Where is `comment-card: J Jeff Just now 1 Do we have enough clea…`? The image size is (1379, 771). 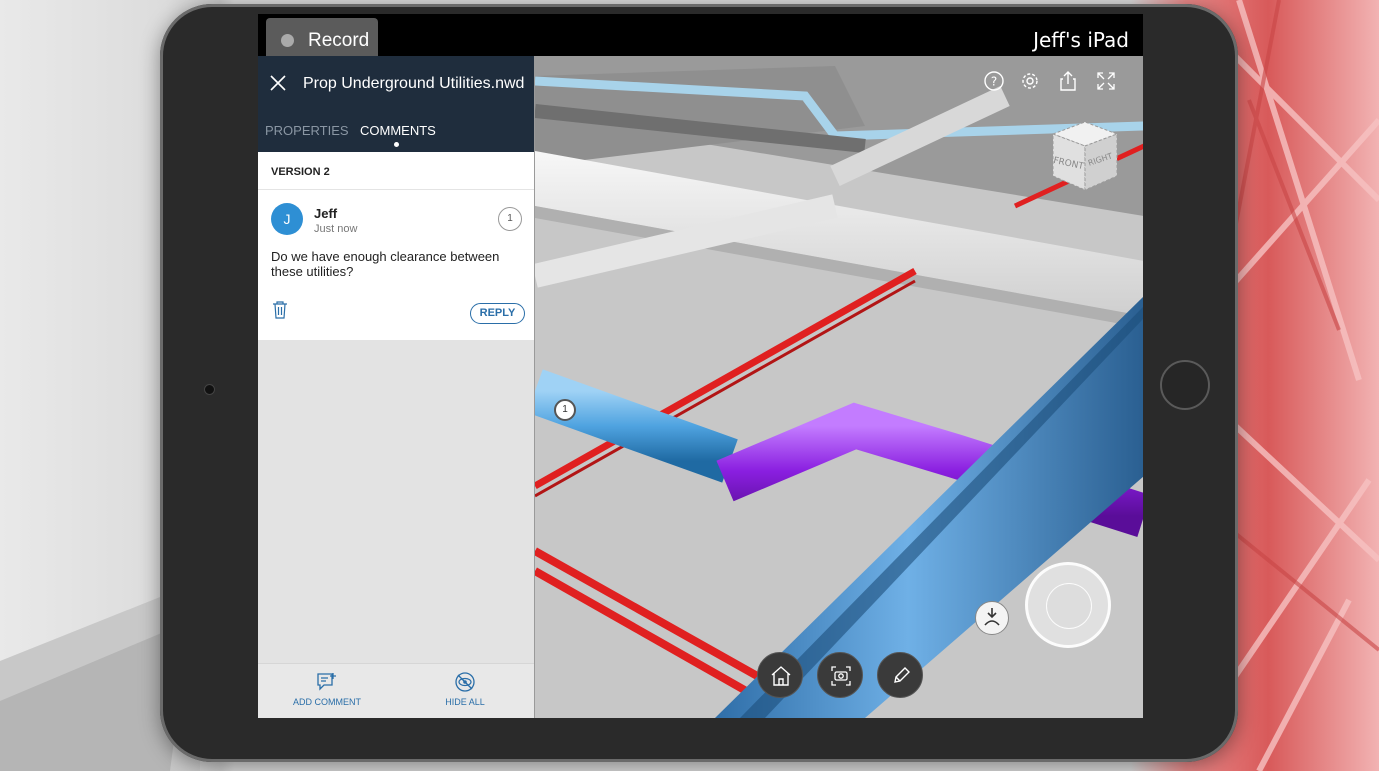
comment-card: J Jeff Just now 1 Do we have enough clea… is located at coordinates (396, 265).